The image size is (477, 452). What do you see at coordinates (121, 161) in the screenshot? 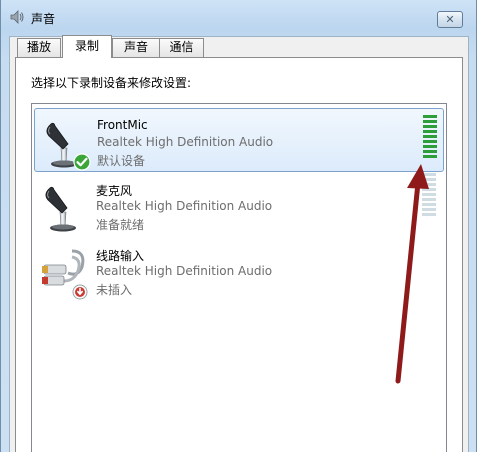
I see `device-status: 默认设备` at bounding box center [121, 161].